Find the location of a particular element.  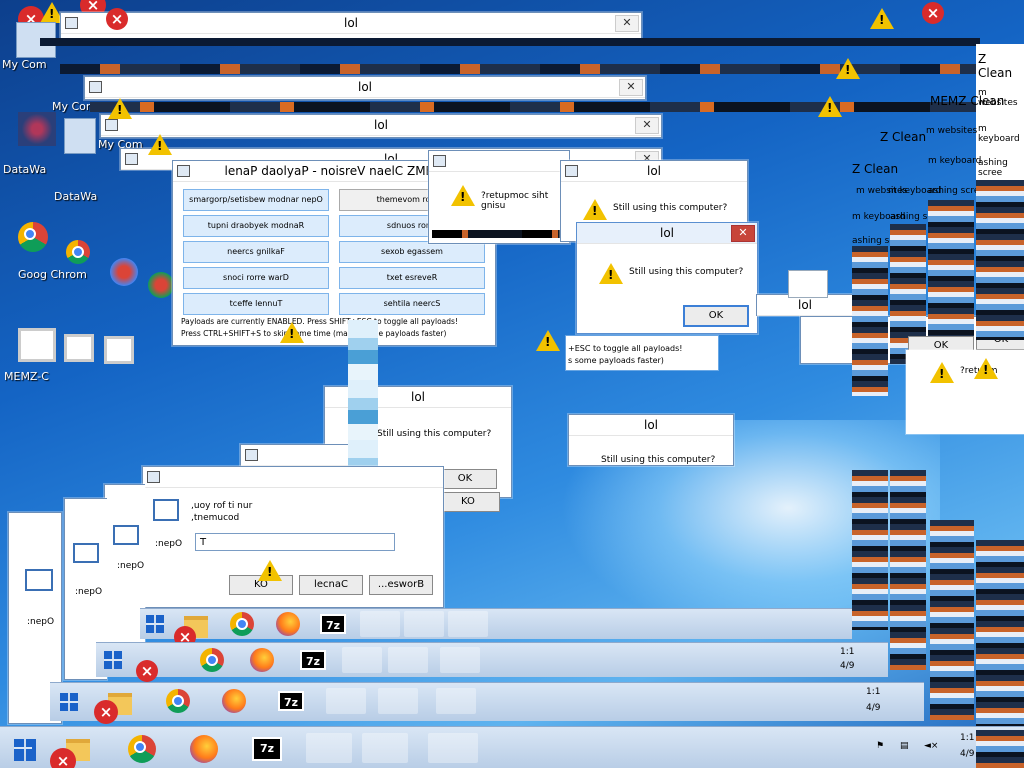

glitch-bar is located at coordinates (540, 107).